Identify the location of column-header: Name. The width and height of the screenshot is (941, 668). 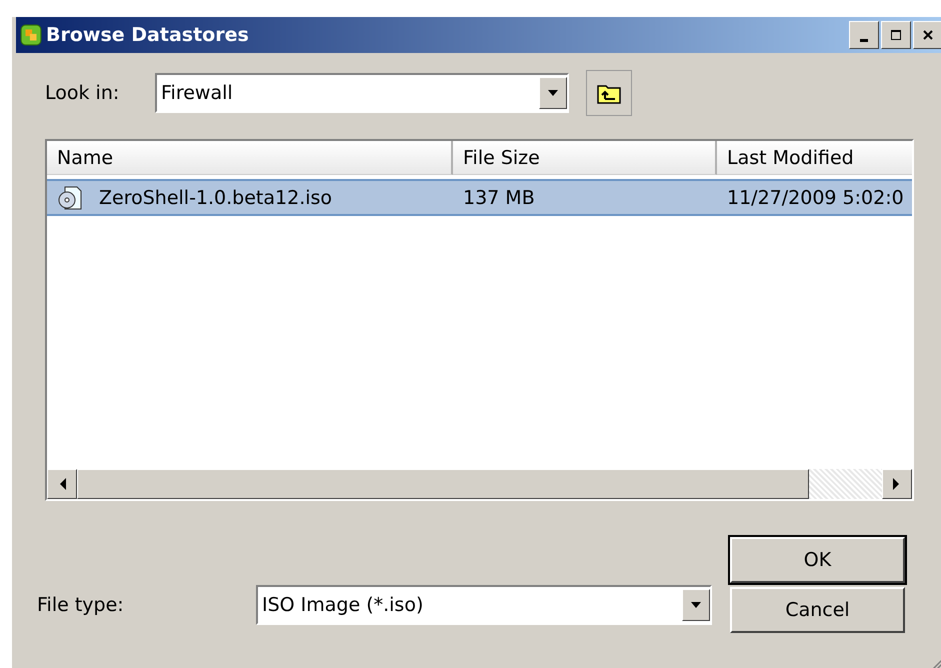
(250, 158).